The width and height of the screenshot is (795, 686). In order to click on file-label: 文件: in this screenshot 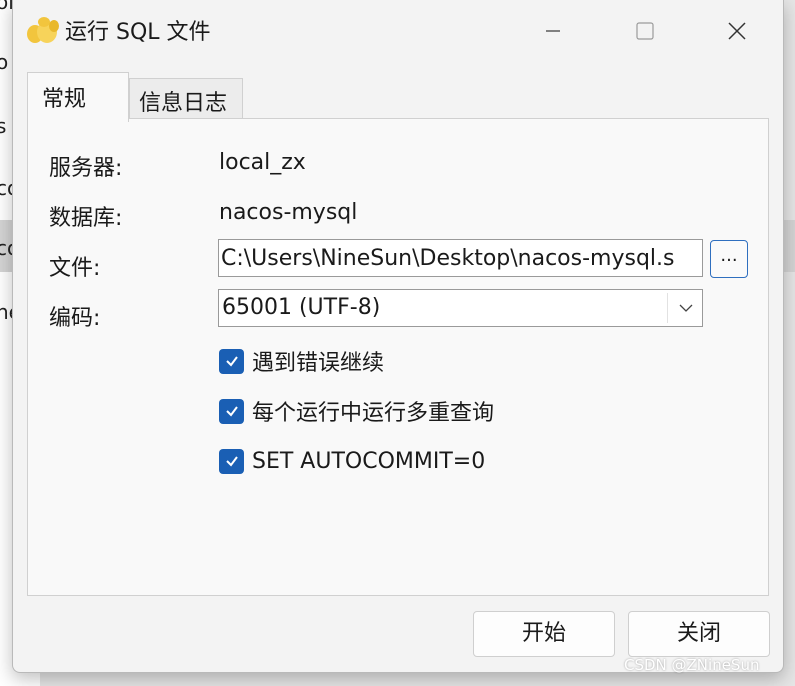, I will do `click(75, 268)`.